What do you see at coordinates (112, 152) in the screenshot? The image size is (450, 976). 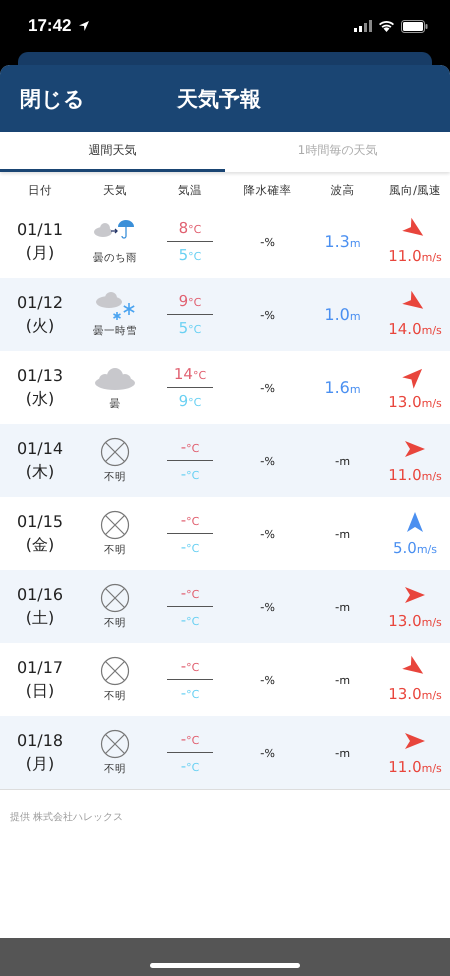 I see `tab: 週間天気` at bounding box center [112, 152].